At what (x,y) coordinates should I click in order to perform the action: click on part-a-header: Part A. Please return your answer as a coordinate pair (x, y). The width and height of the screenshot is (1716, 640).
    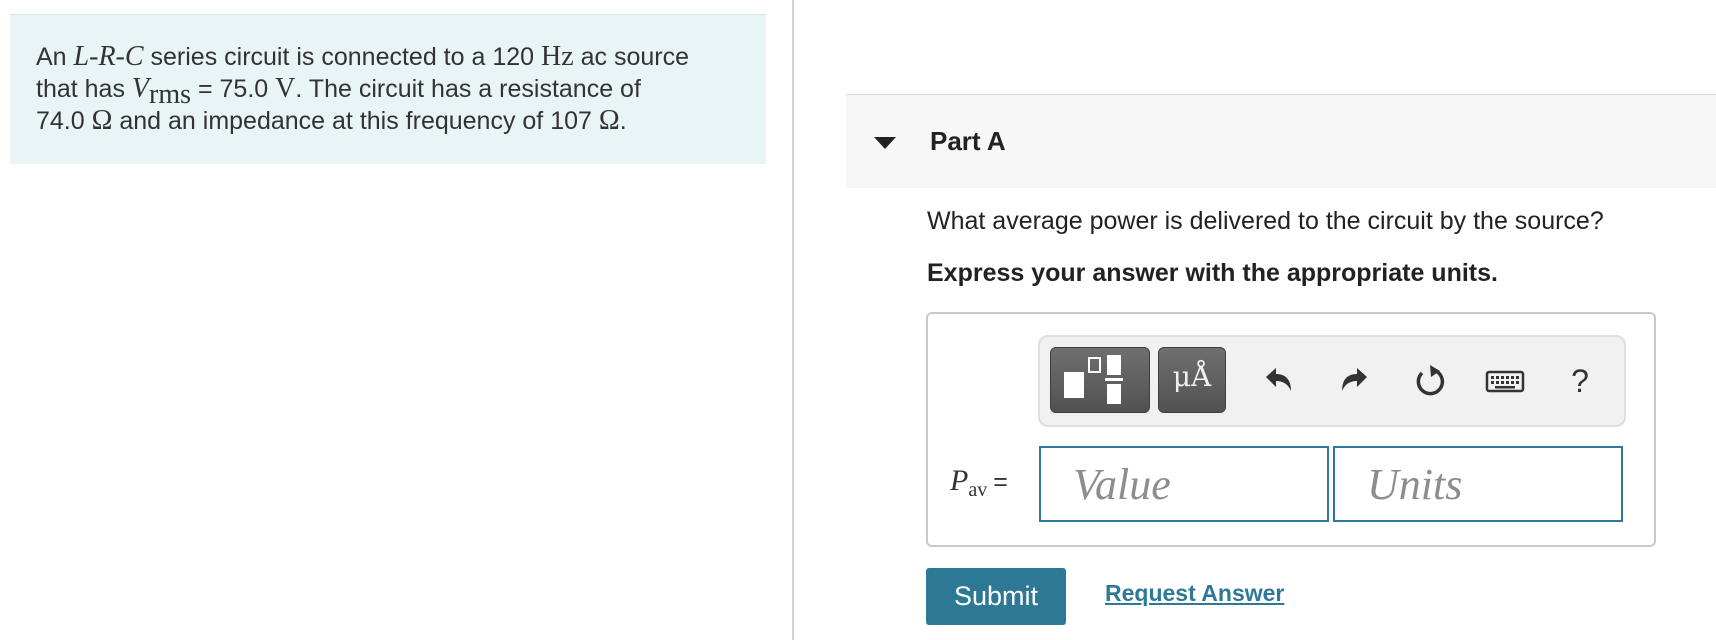
    Looking at the image, I should click on (1281, 141).